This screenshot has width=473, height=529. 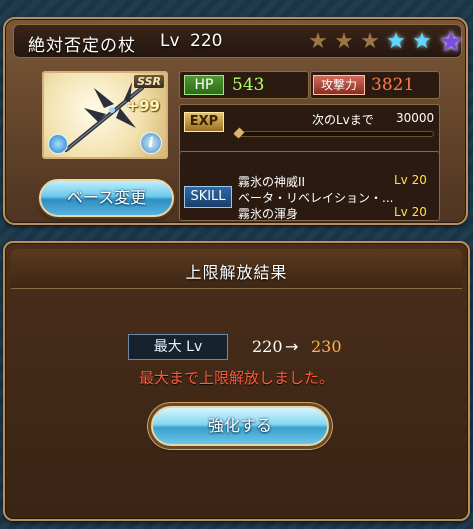 What do you see at coordinates (236, 272) in the screenshot?
I see `result-title: 上限解放結果` at bounding box center [236, 272].